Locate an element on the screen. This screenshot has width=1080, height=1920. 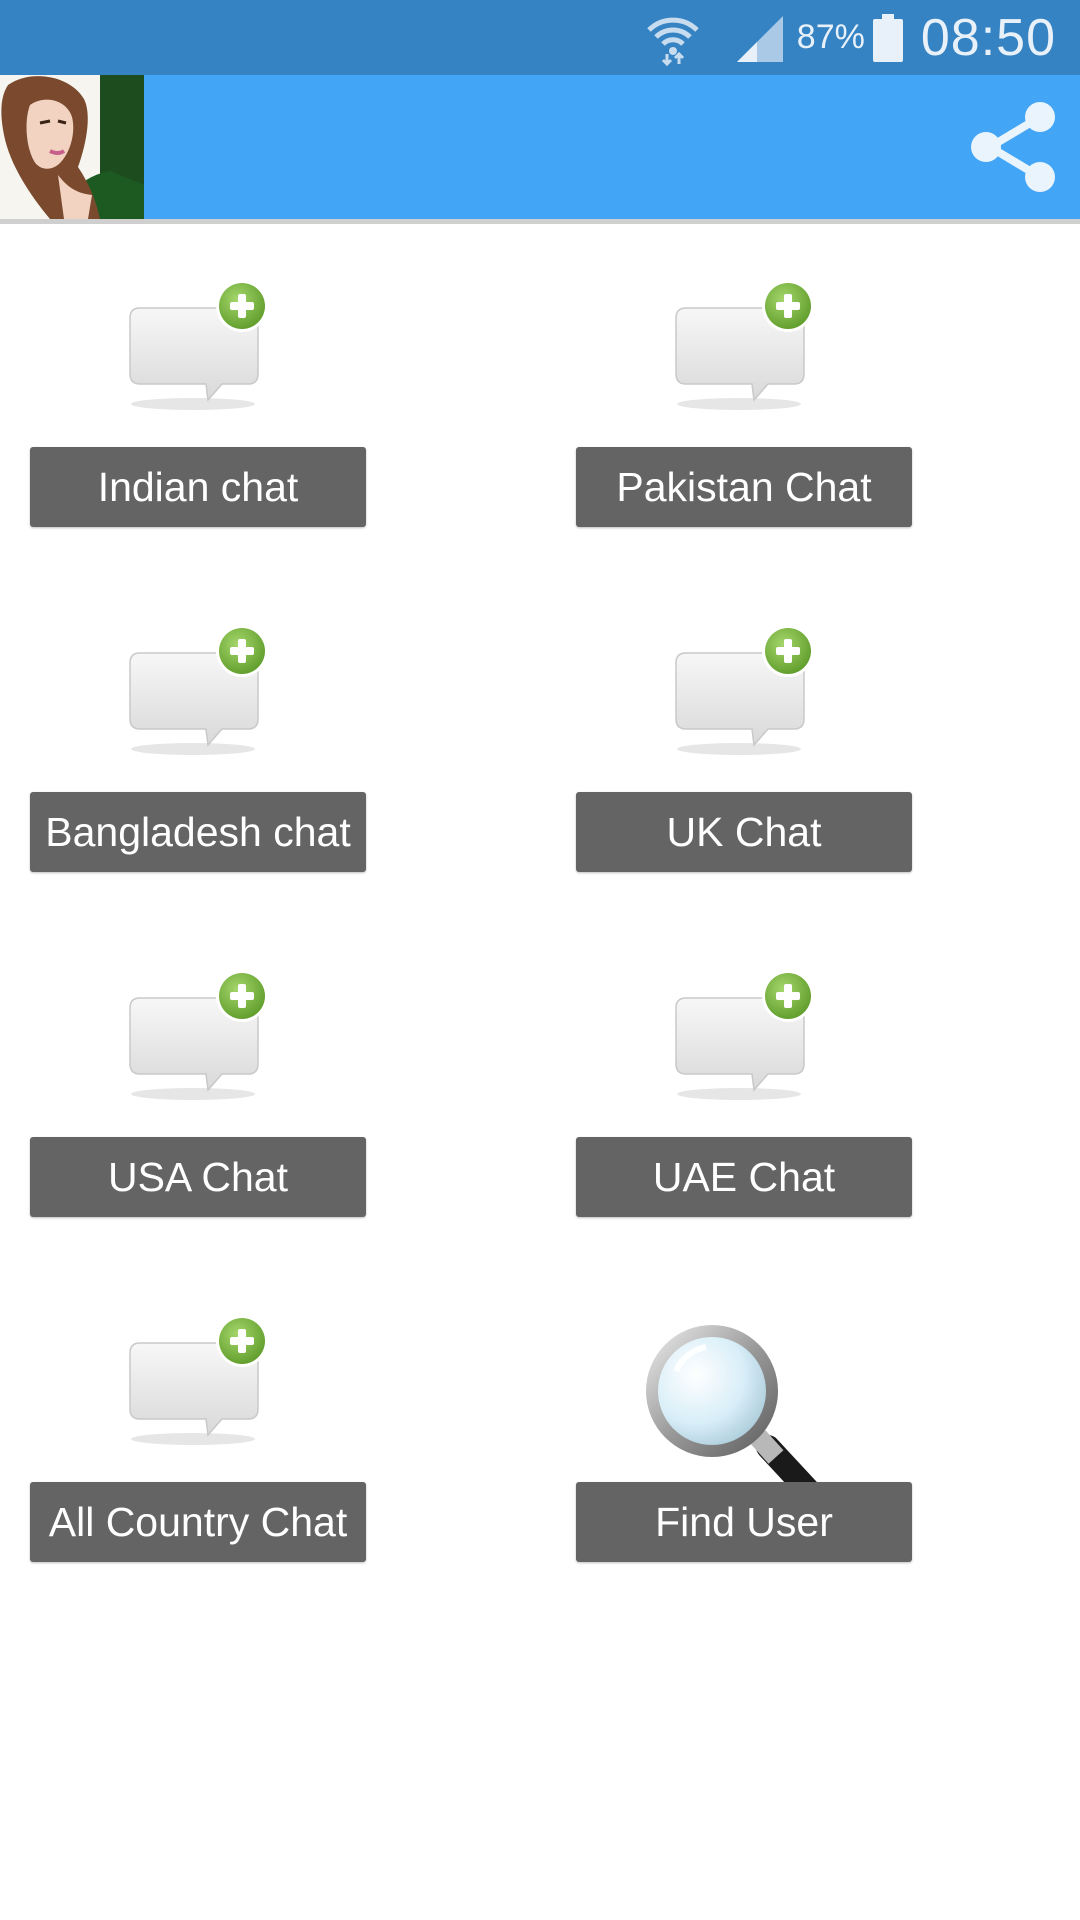
usa-chat-button: USA Chat is located at coordinates (198, 1177).